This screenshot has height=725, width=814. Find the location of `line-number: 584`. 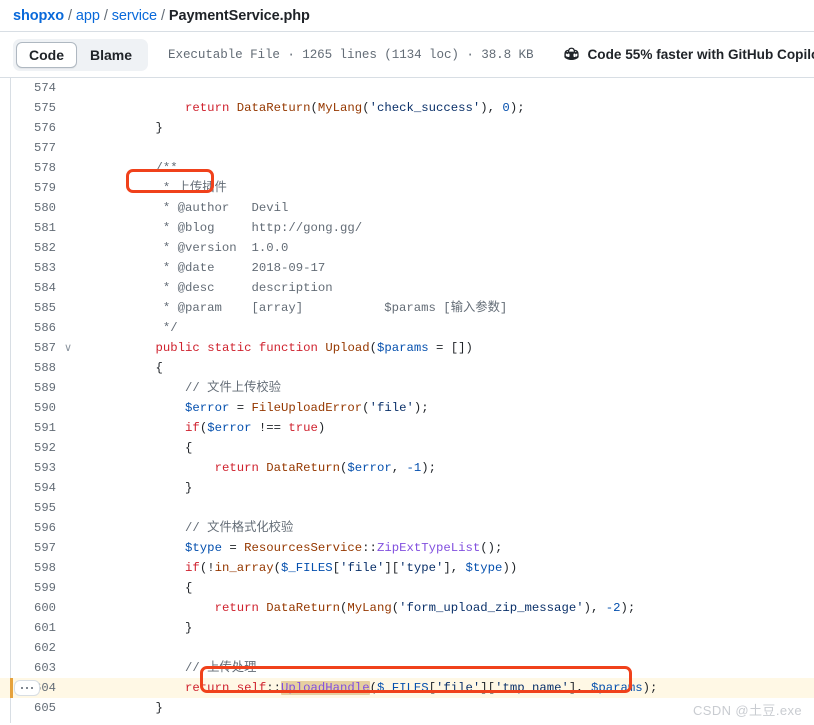

line-number: 584 is located at coordinates (29, 288).